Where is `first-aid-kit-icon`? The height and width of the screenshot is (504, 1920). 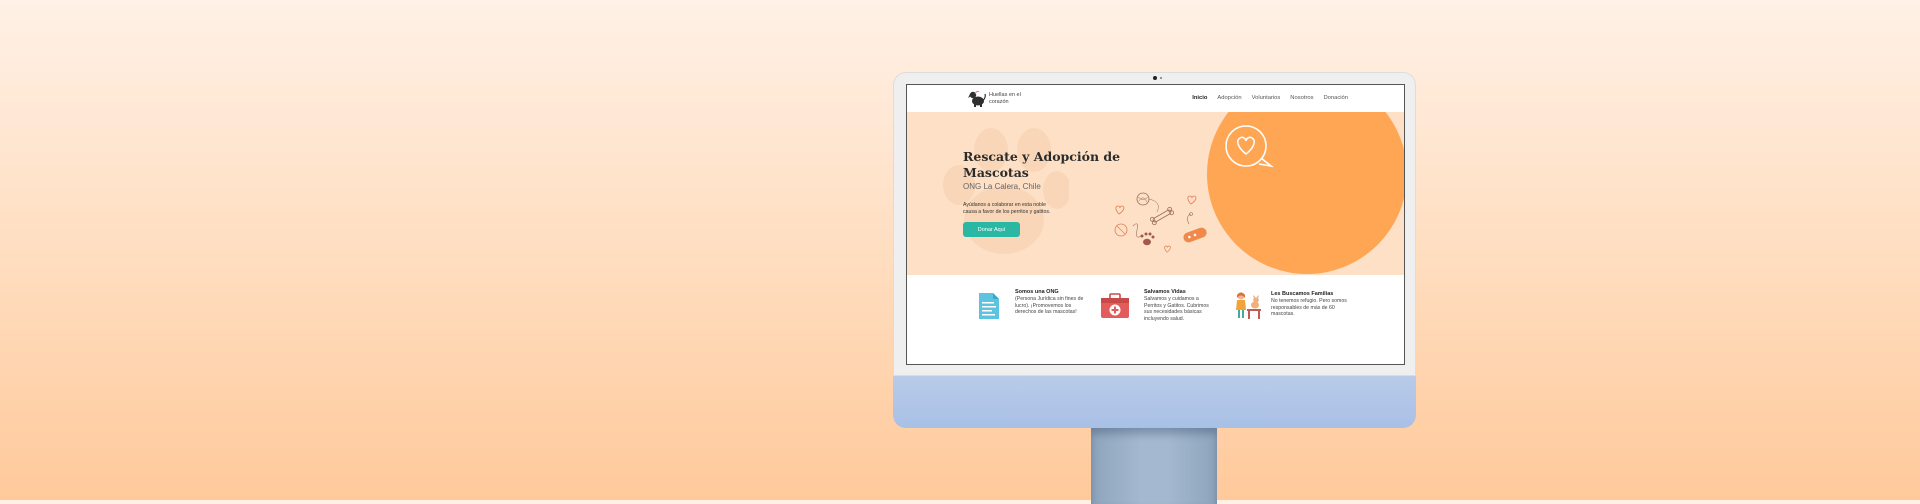
first-aid-kit-icon is located at coordinates (1115, 305).